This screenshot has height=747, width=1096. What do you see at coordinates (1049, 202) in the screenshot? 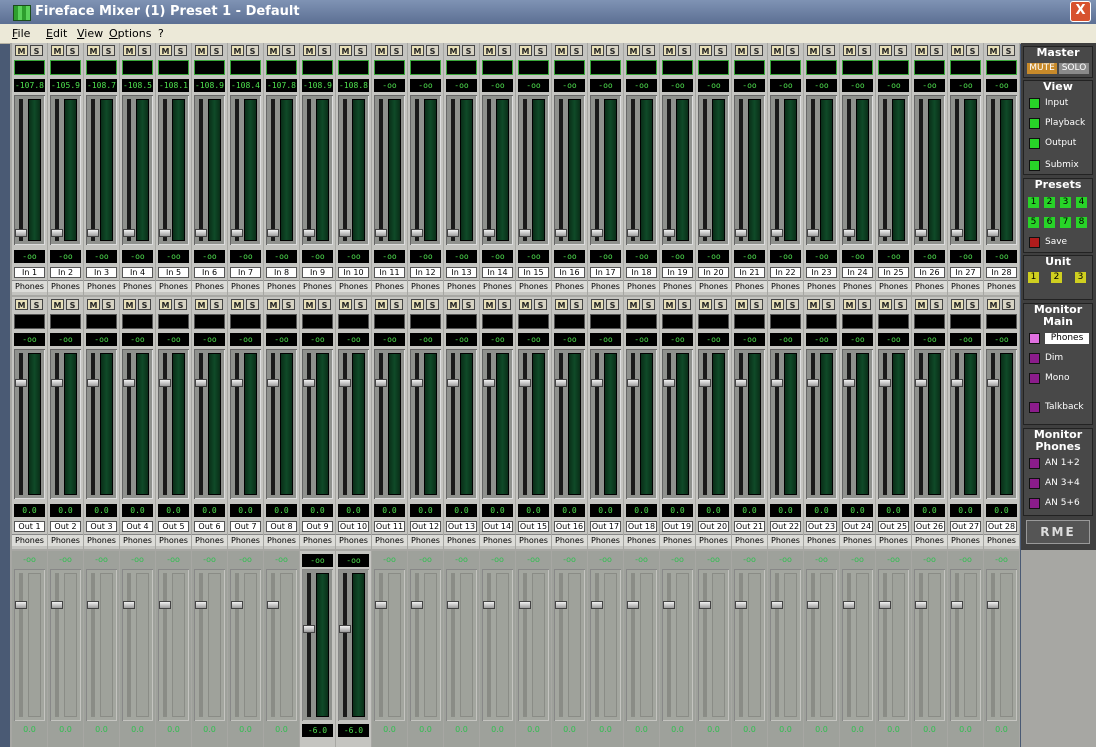
I see `preset-2-button: 2` at bounding box center [1049, 202].